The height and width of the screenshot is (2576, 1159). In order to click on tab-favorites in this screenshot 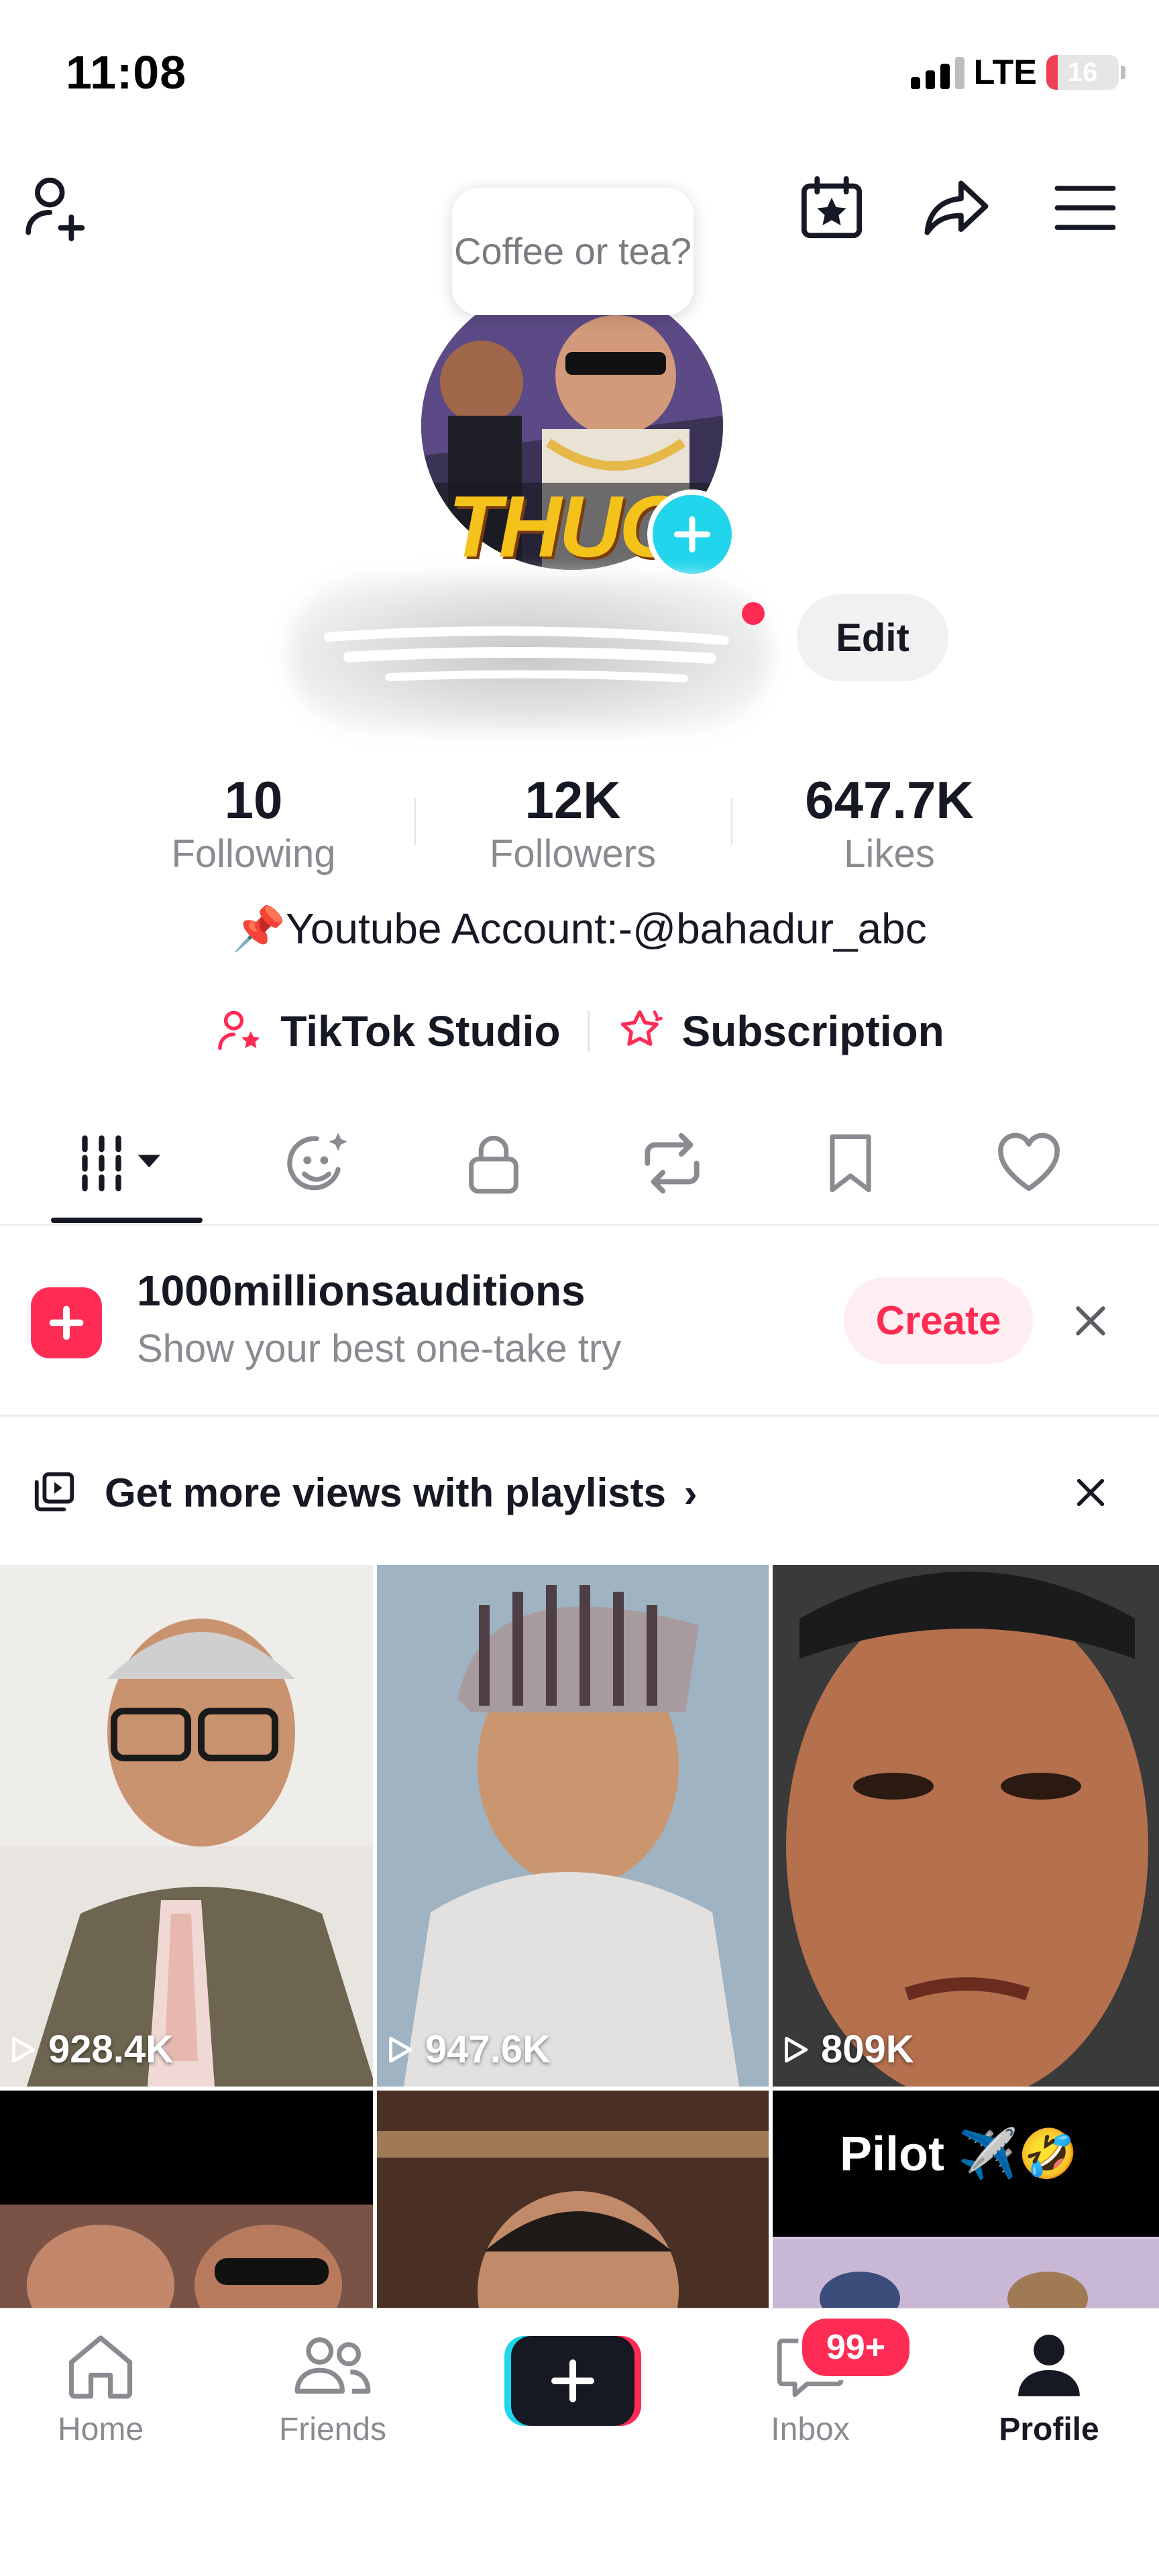, I will do `click(850, 1163)`.